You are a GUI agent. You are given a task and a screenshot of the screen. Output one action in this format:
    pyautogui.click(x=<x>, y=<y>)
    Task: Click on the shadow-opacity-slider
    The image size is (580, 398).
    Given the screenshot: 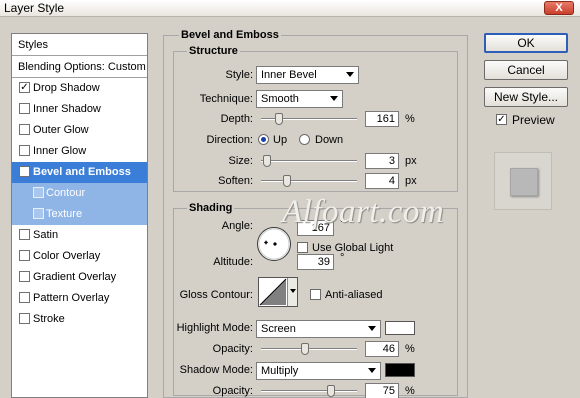 What is the action you would take?
    pyautogui.click(x=309, y=391)
    